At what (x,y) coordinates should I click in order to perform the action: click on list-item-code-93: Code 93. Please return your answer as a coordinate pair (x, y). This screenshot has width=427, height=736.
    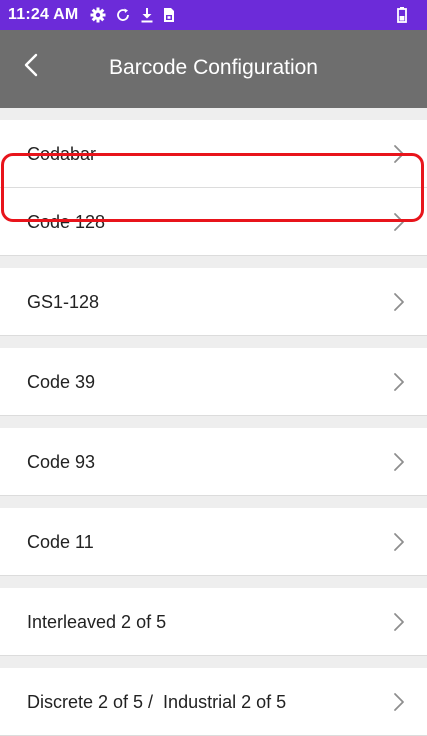
    Looking at the image, I should click on (213, 462).